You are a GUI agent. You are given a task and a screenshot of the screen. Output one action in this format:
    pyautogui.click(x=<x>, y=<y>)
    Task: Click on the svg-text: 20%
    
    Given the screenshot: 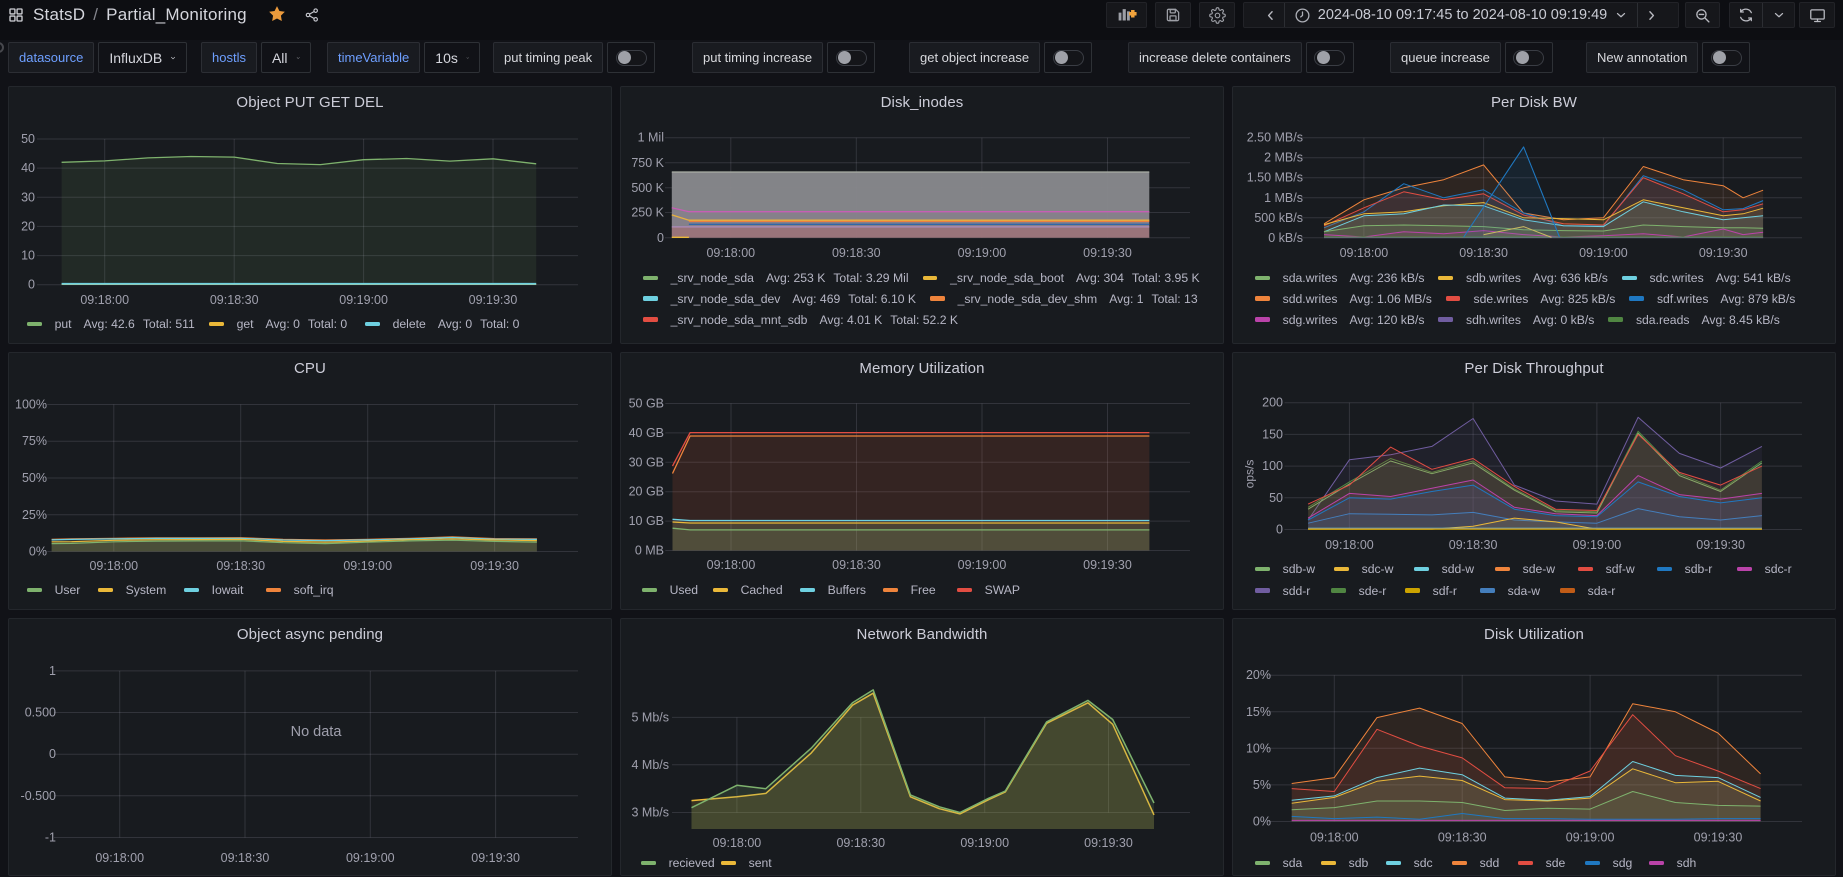 What is the action you would take?
    pyautogui.click(x=1258, y=675)
    